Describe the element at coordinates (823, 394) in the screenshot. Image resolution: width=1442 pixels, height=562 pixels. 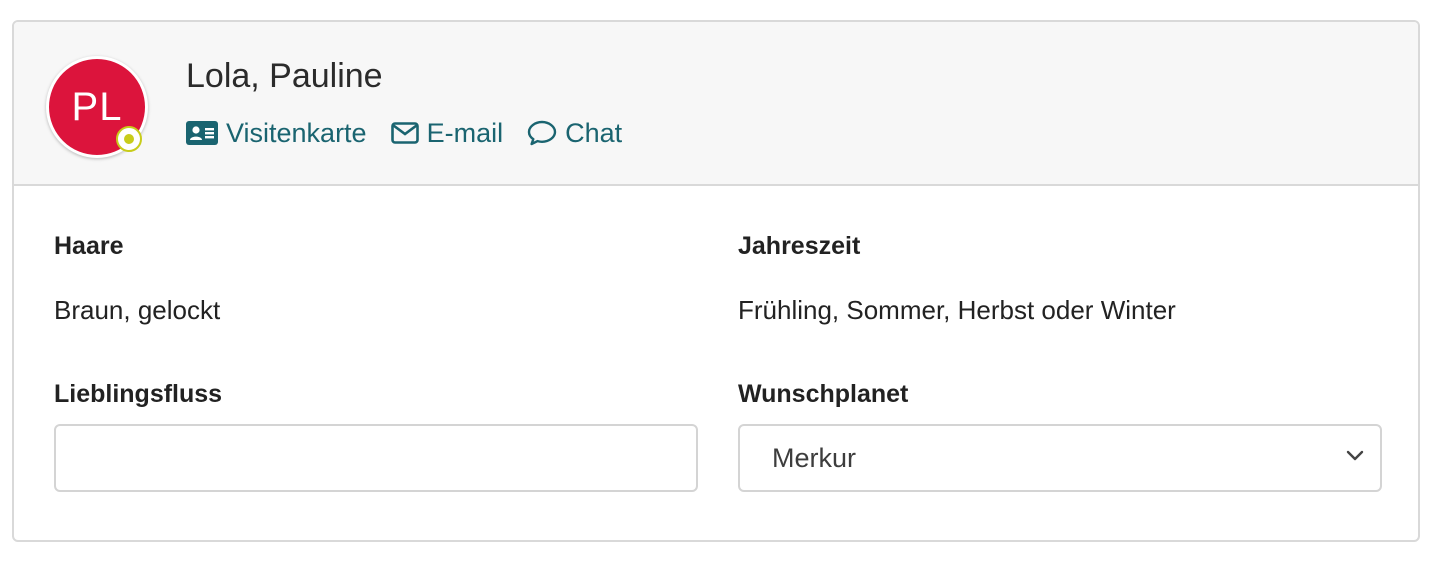
I see `wunschplanet-label: Wunschplanet` at that location.